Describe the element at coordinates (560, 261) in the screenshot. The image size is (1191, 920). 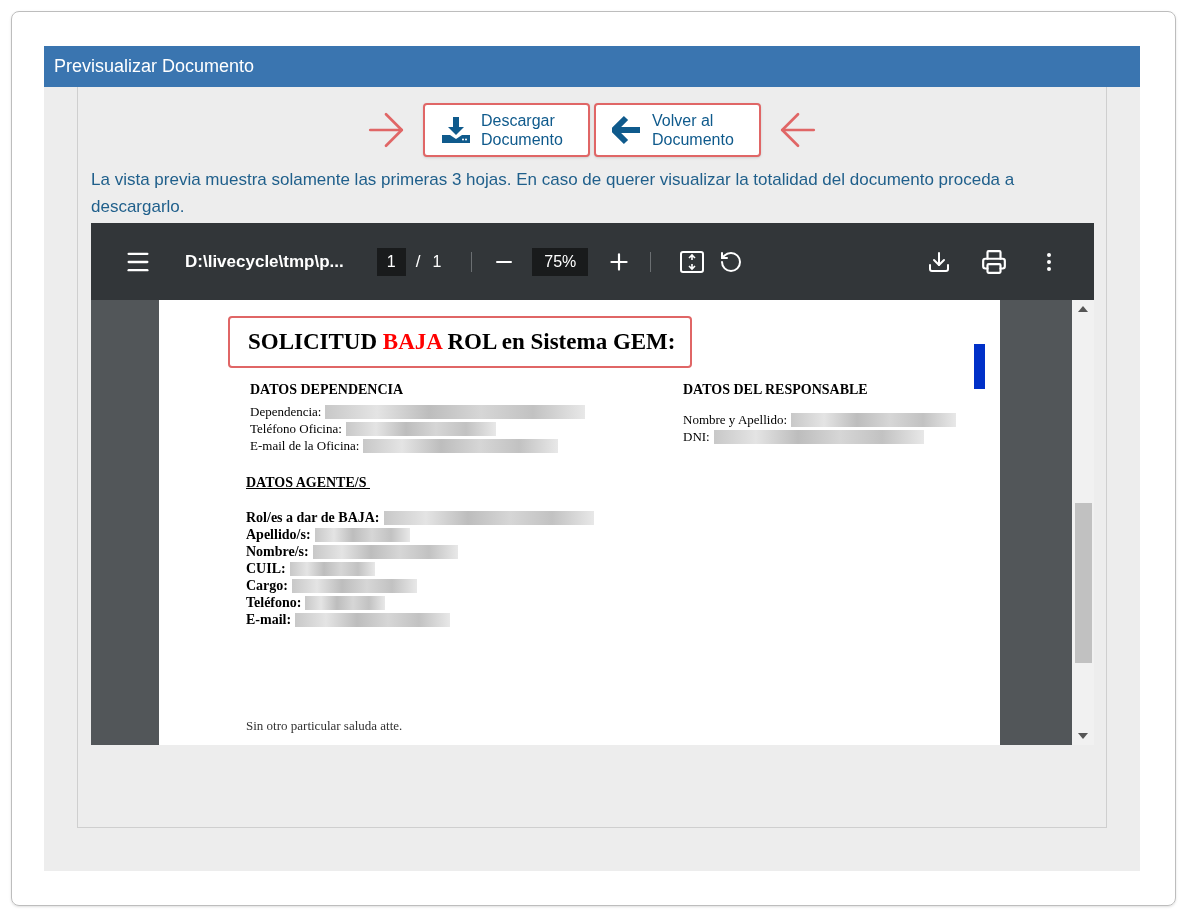
I see `zoom-field: 75%` at that location.